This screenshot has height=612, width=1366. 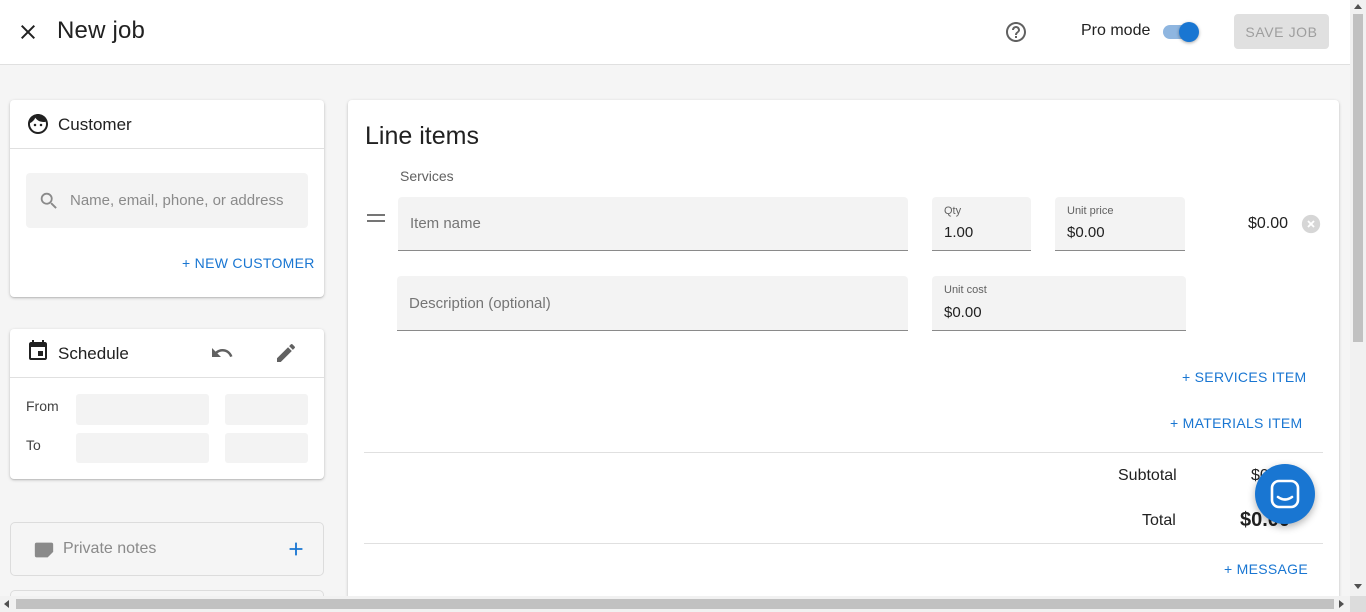 What do you see at coordinates (1120, 232) in the screenshot?
I see `unit-price-input` at bounding box center [1120, 232].